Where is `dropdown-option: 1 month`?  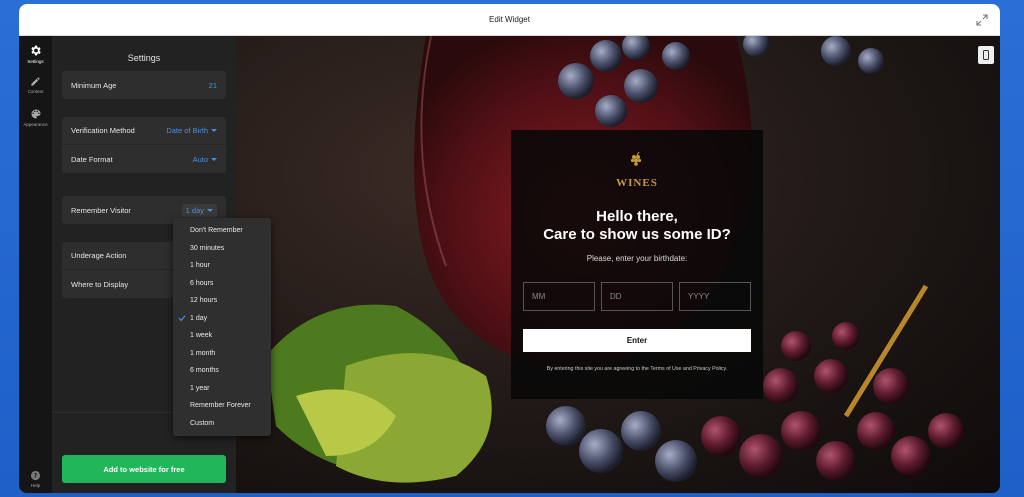
dropdown-option: 1 month is located at coordinates (222, 354).